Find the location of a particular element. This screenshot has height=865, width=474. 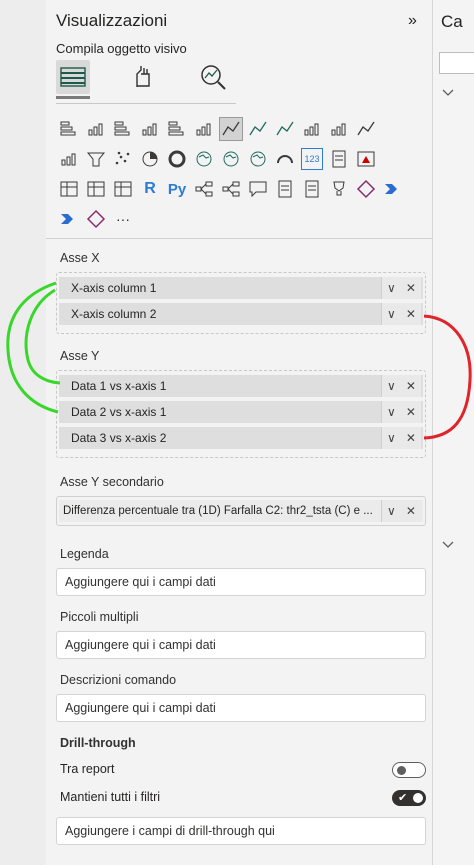

active-tab-indicator is located at coordinates (73, 97).